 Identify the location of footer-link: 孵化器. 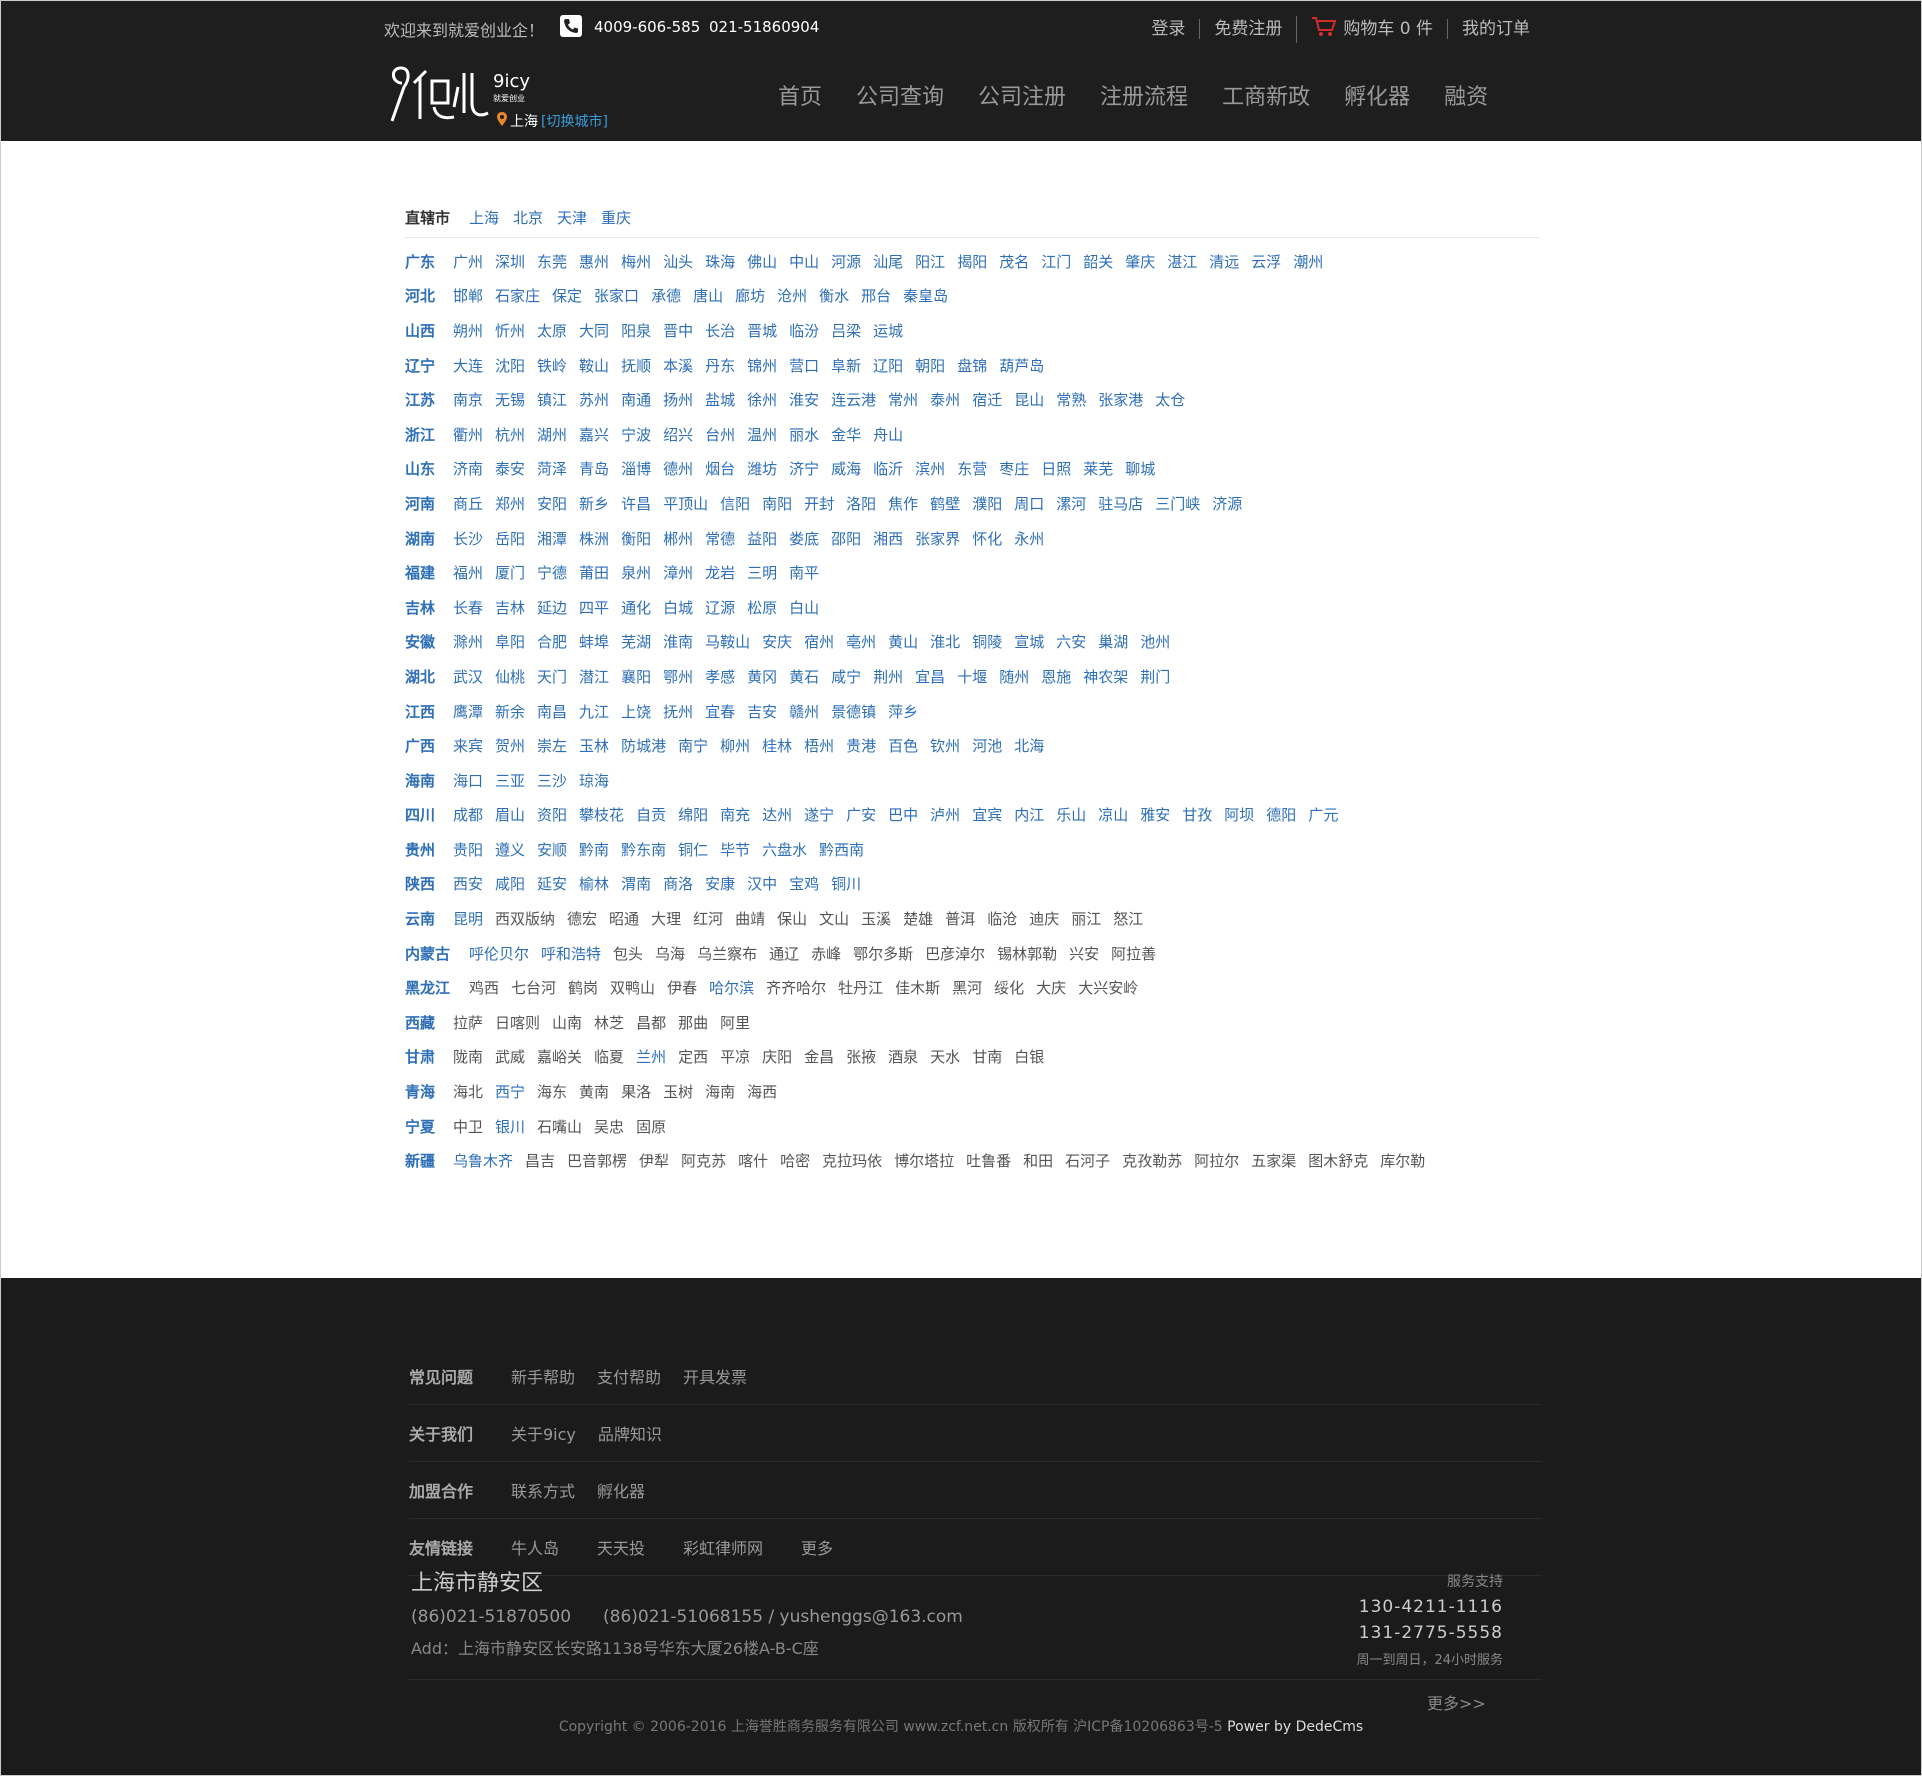
(621, 1490).